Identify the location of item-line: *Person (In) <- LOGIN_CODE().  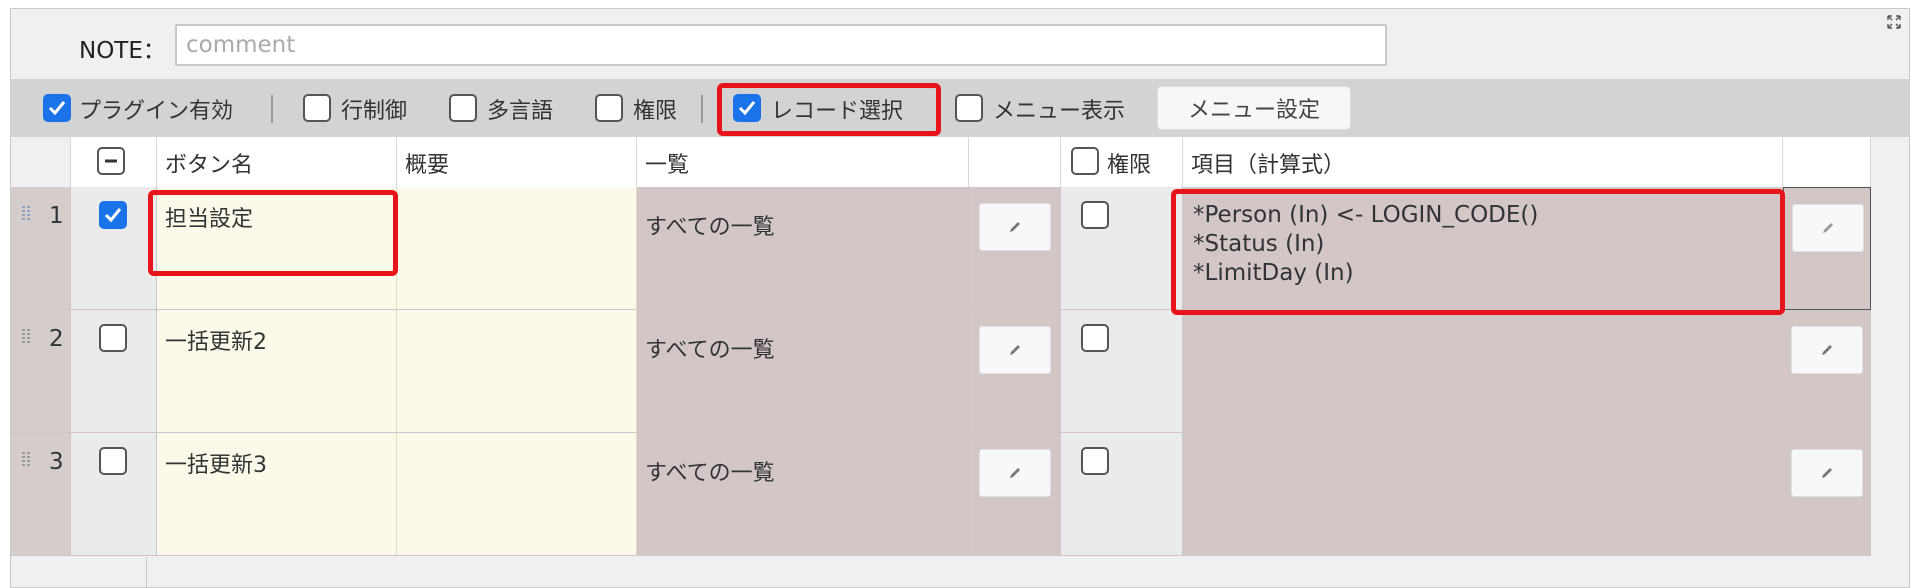
(1366, 215).